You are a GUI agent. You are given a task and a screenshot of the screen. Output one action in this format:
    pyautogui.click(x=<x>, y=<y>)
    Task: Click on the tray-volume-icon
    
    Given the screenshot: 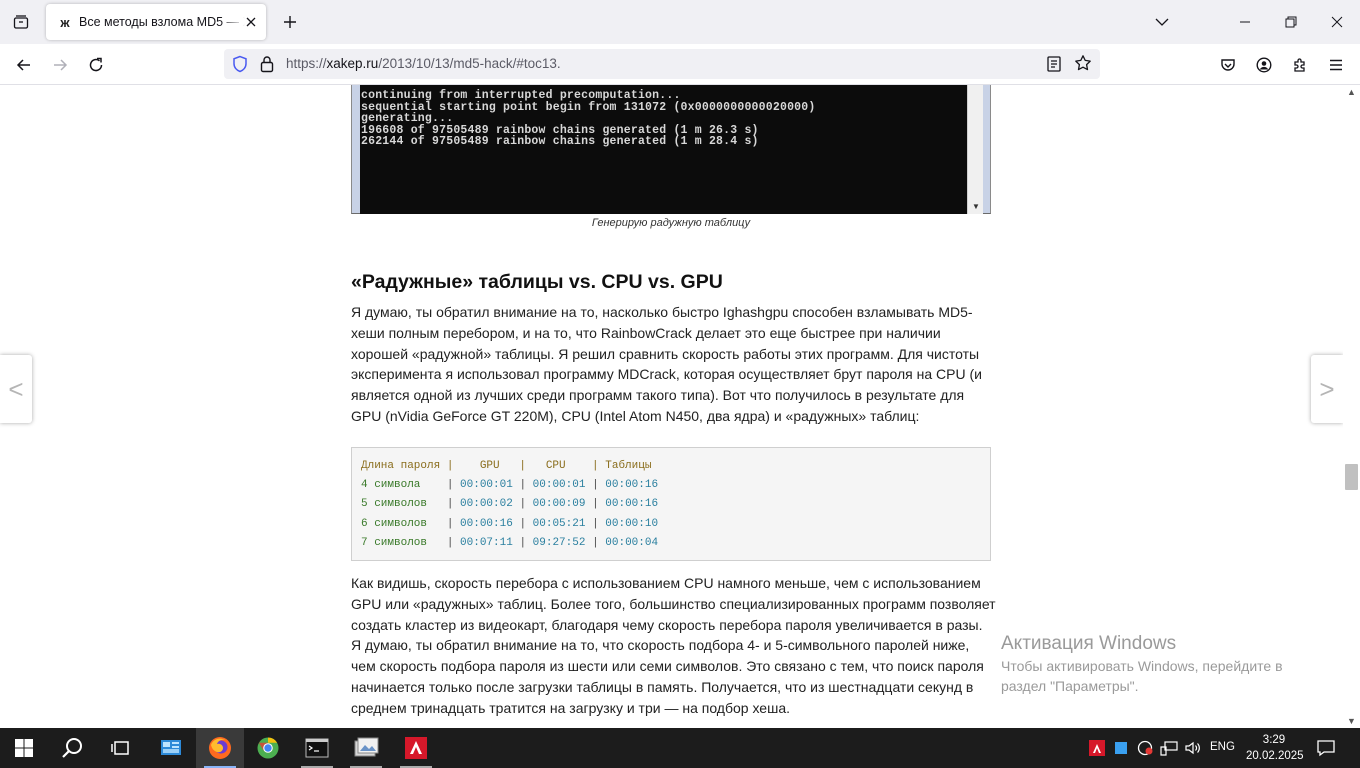 What is the action you would take?
    pyautogui.click(x=1193, y=748)
    